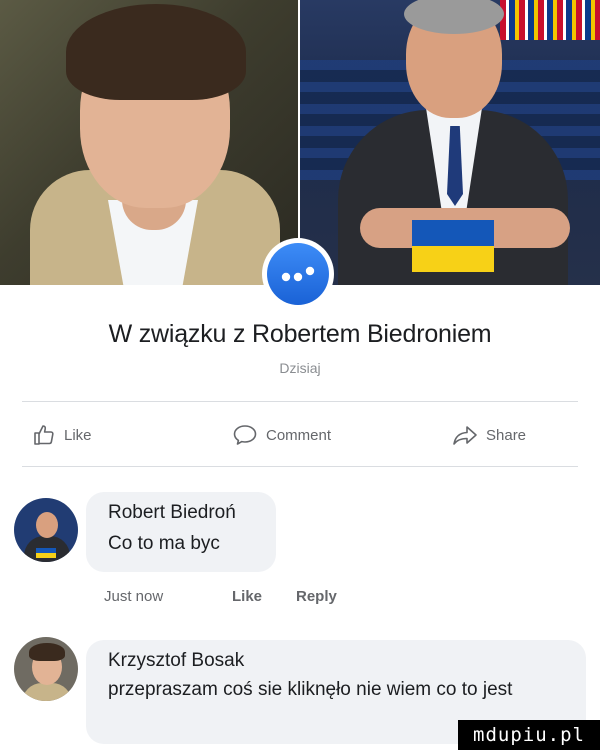 The width and height of the screenshot is (600, 750). What do you see at coordinates (172, 513) in the screenshot?
I see `comment-author: Robert Biedroń` at bounding box center [172, 513].